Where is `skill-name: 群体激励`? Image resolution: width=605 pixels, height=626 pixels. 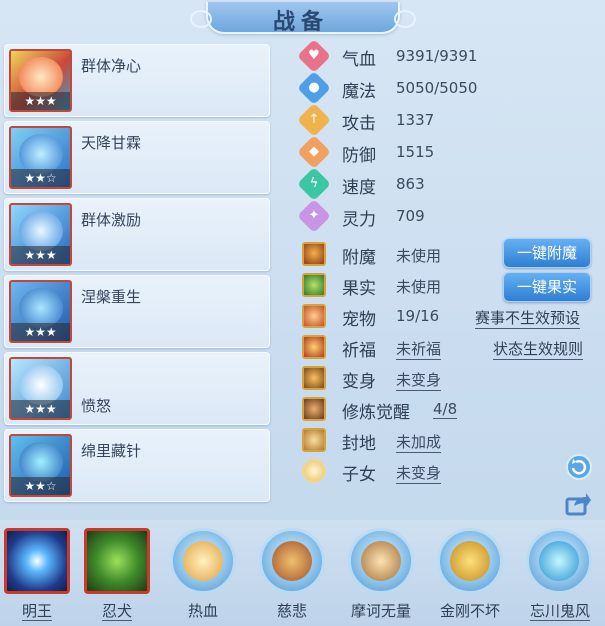
skill-name: 群体激励 is located at coordinates (111, 220).